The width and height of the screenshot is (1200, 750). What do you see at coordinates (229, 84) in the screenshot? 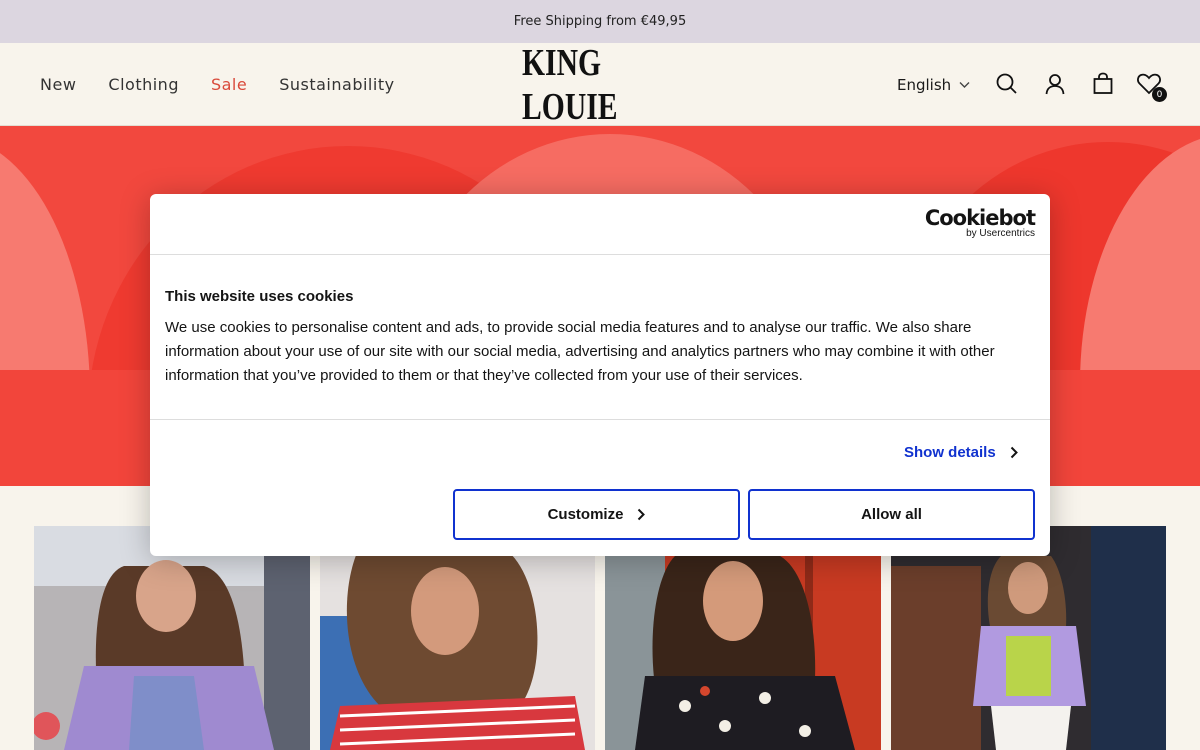
I see `nav-sale: Sale` at bounding box center [229, 84].